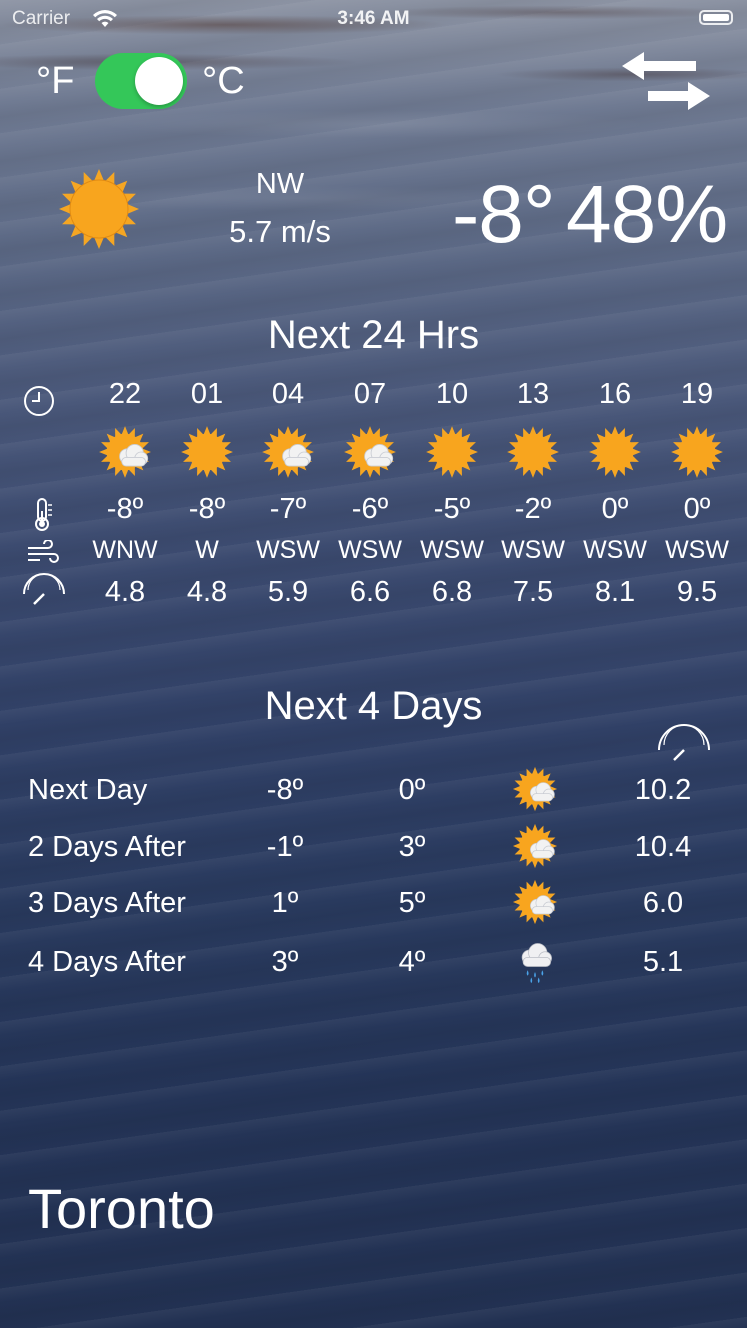  I want to click on hour-wind-speed: 9.5, so click(697, 592).